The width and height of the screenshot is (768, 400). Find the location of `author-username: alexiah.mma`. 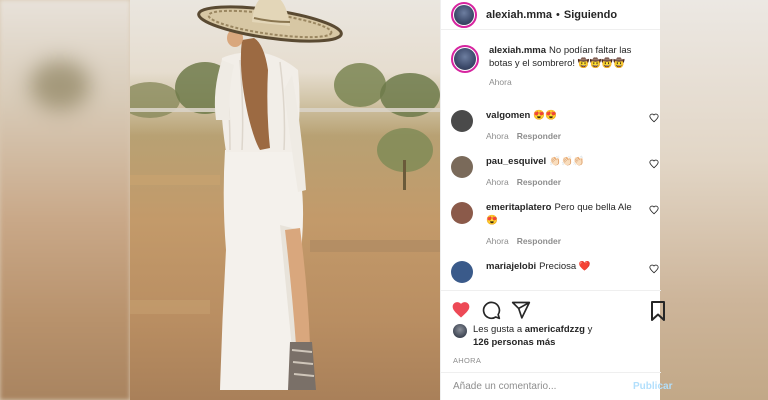

author-username: alexiah.mma is located at coordinates (519, 15).